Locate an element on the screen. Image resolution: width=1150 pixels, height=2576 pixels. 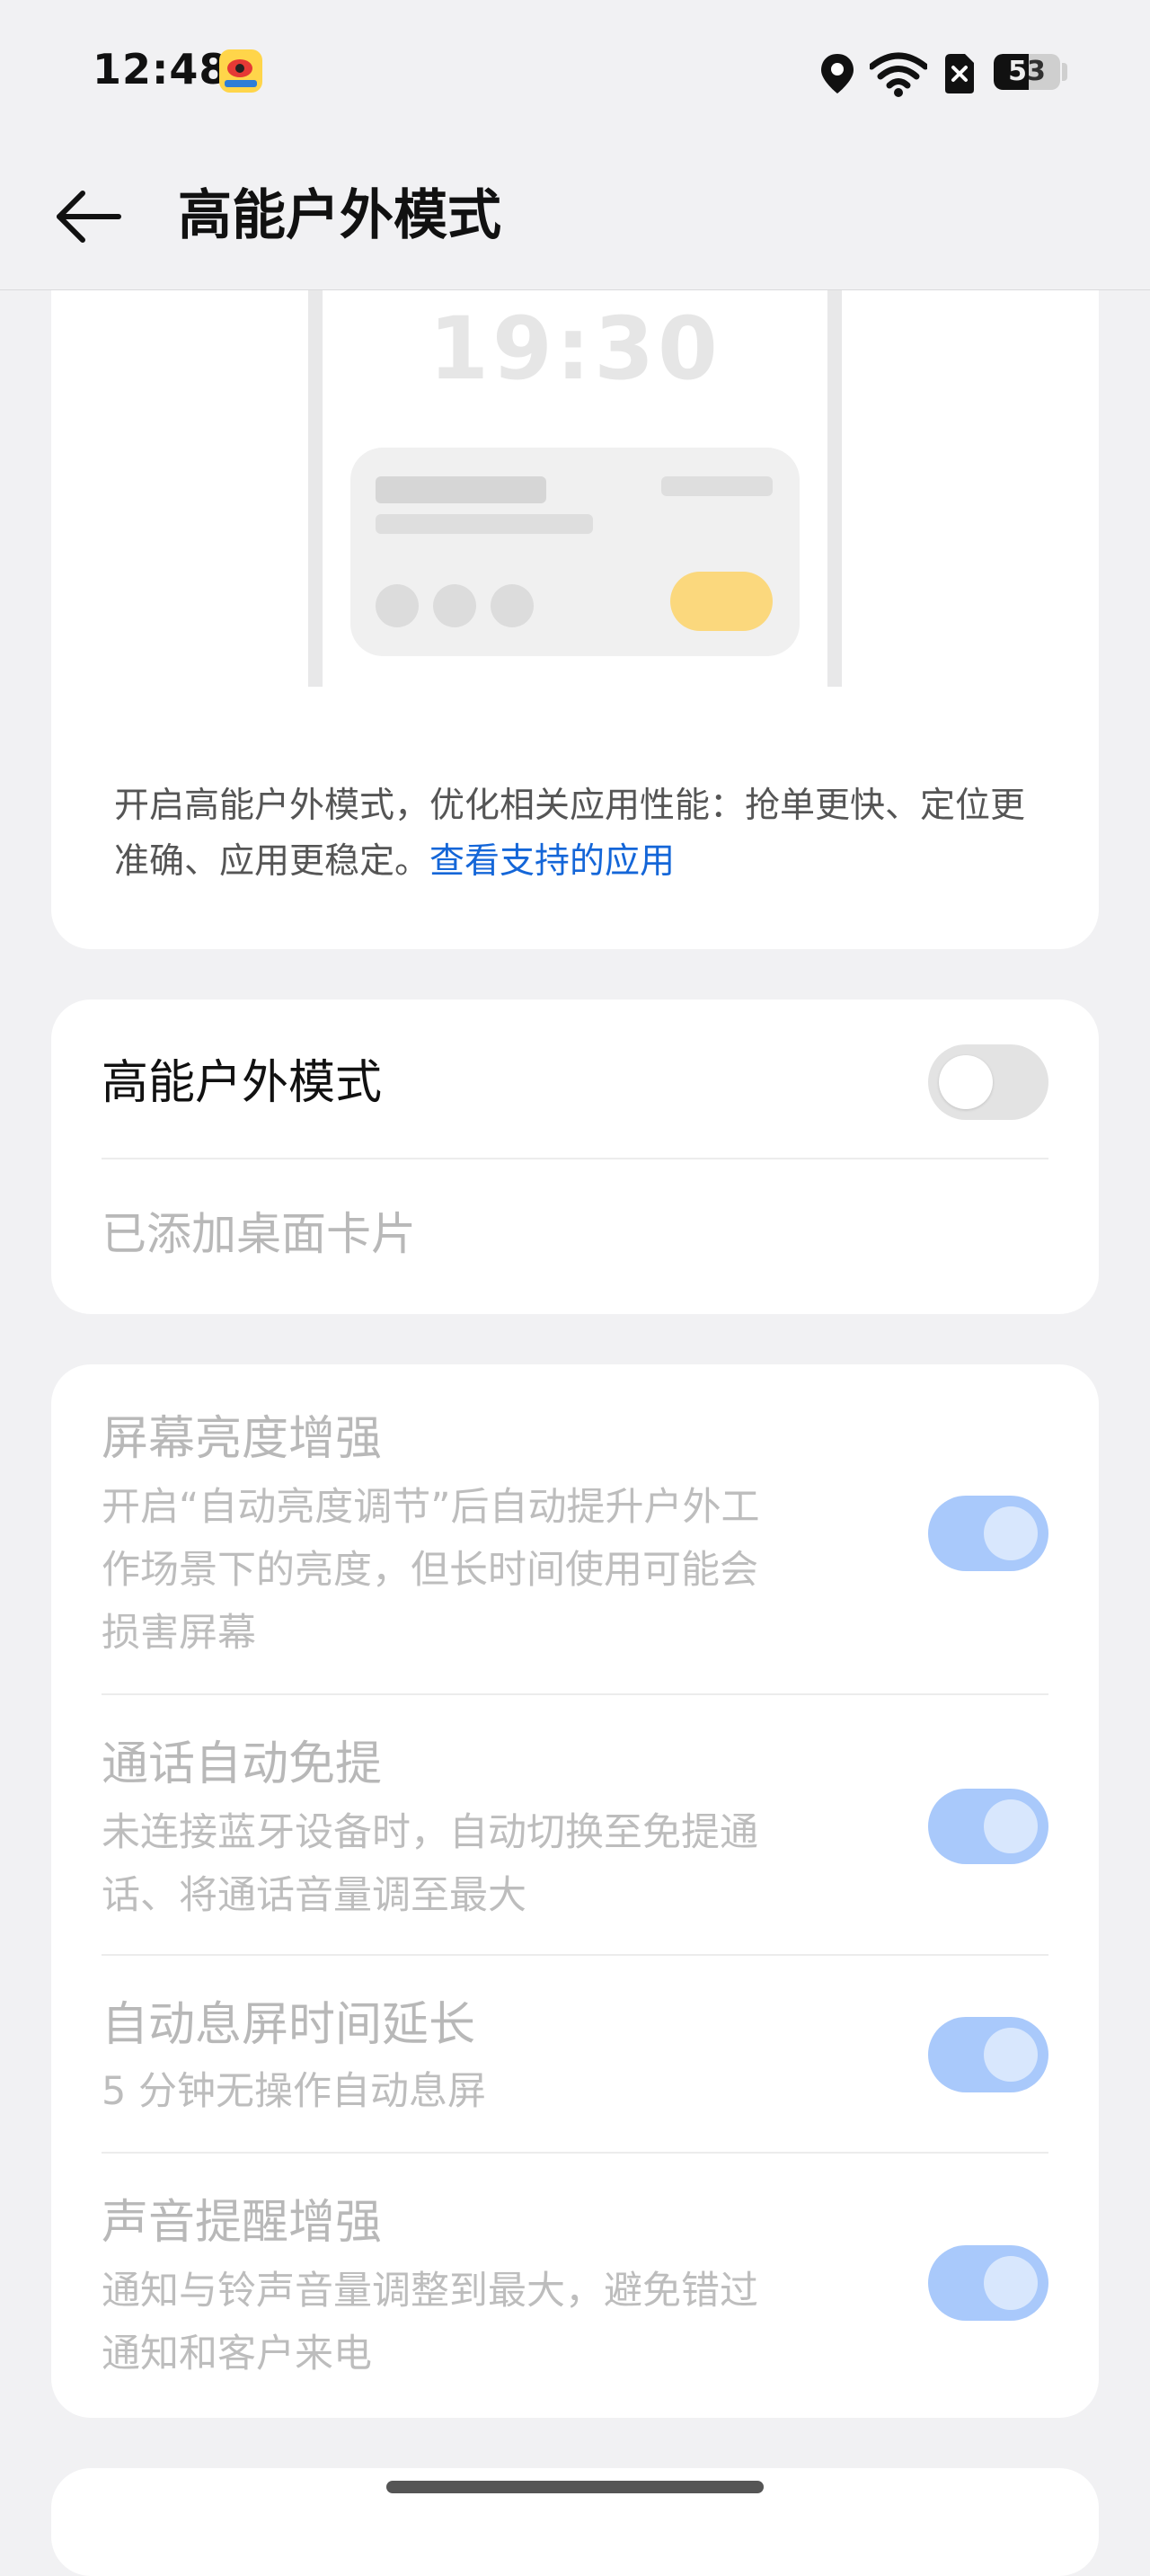
sound-alert-desc-1: 通知与铃声音量调整到最大，避免错过 is located at coordinates (430, 2291).